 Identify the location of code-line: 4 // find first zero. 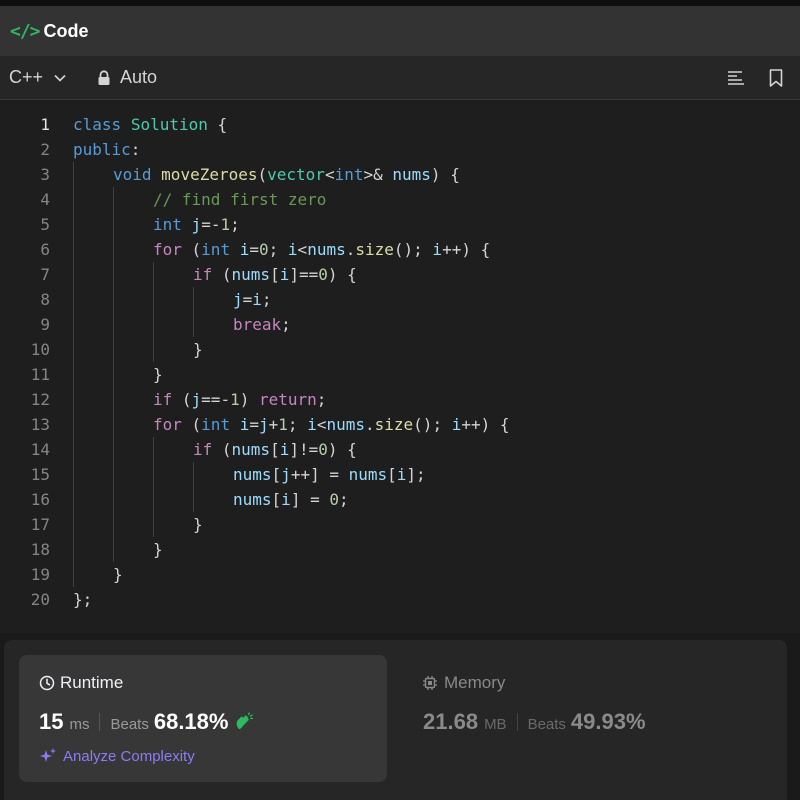
(400, 199).